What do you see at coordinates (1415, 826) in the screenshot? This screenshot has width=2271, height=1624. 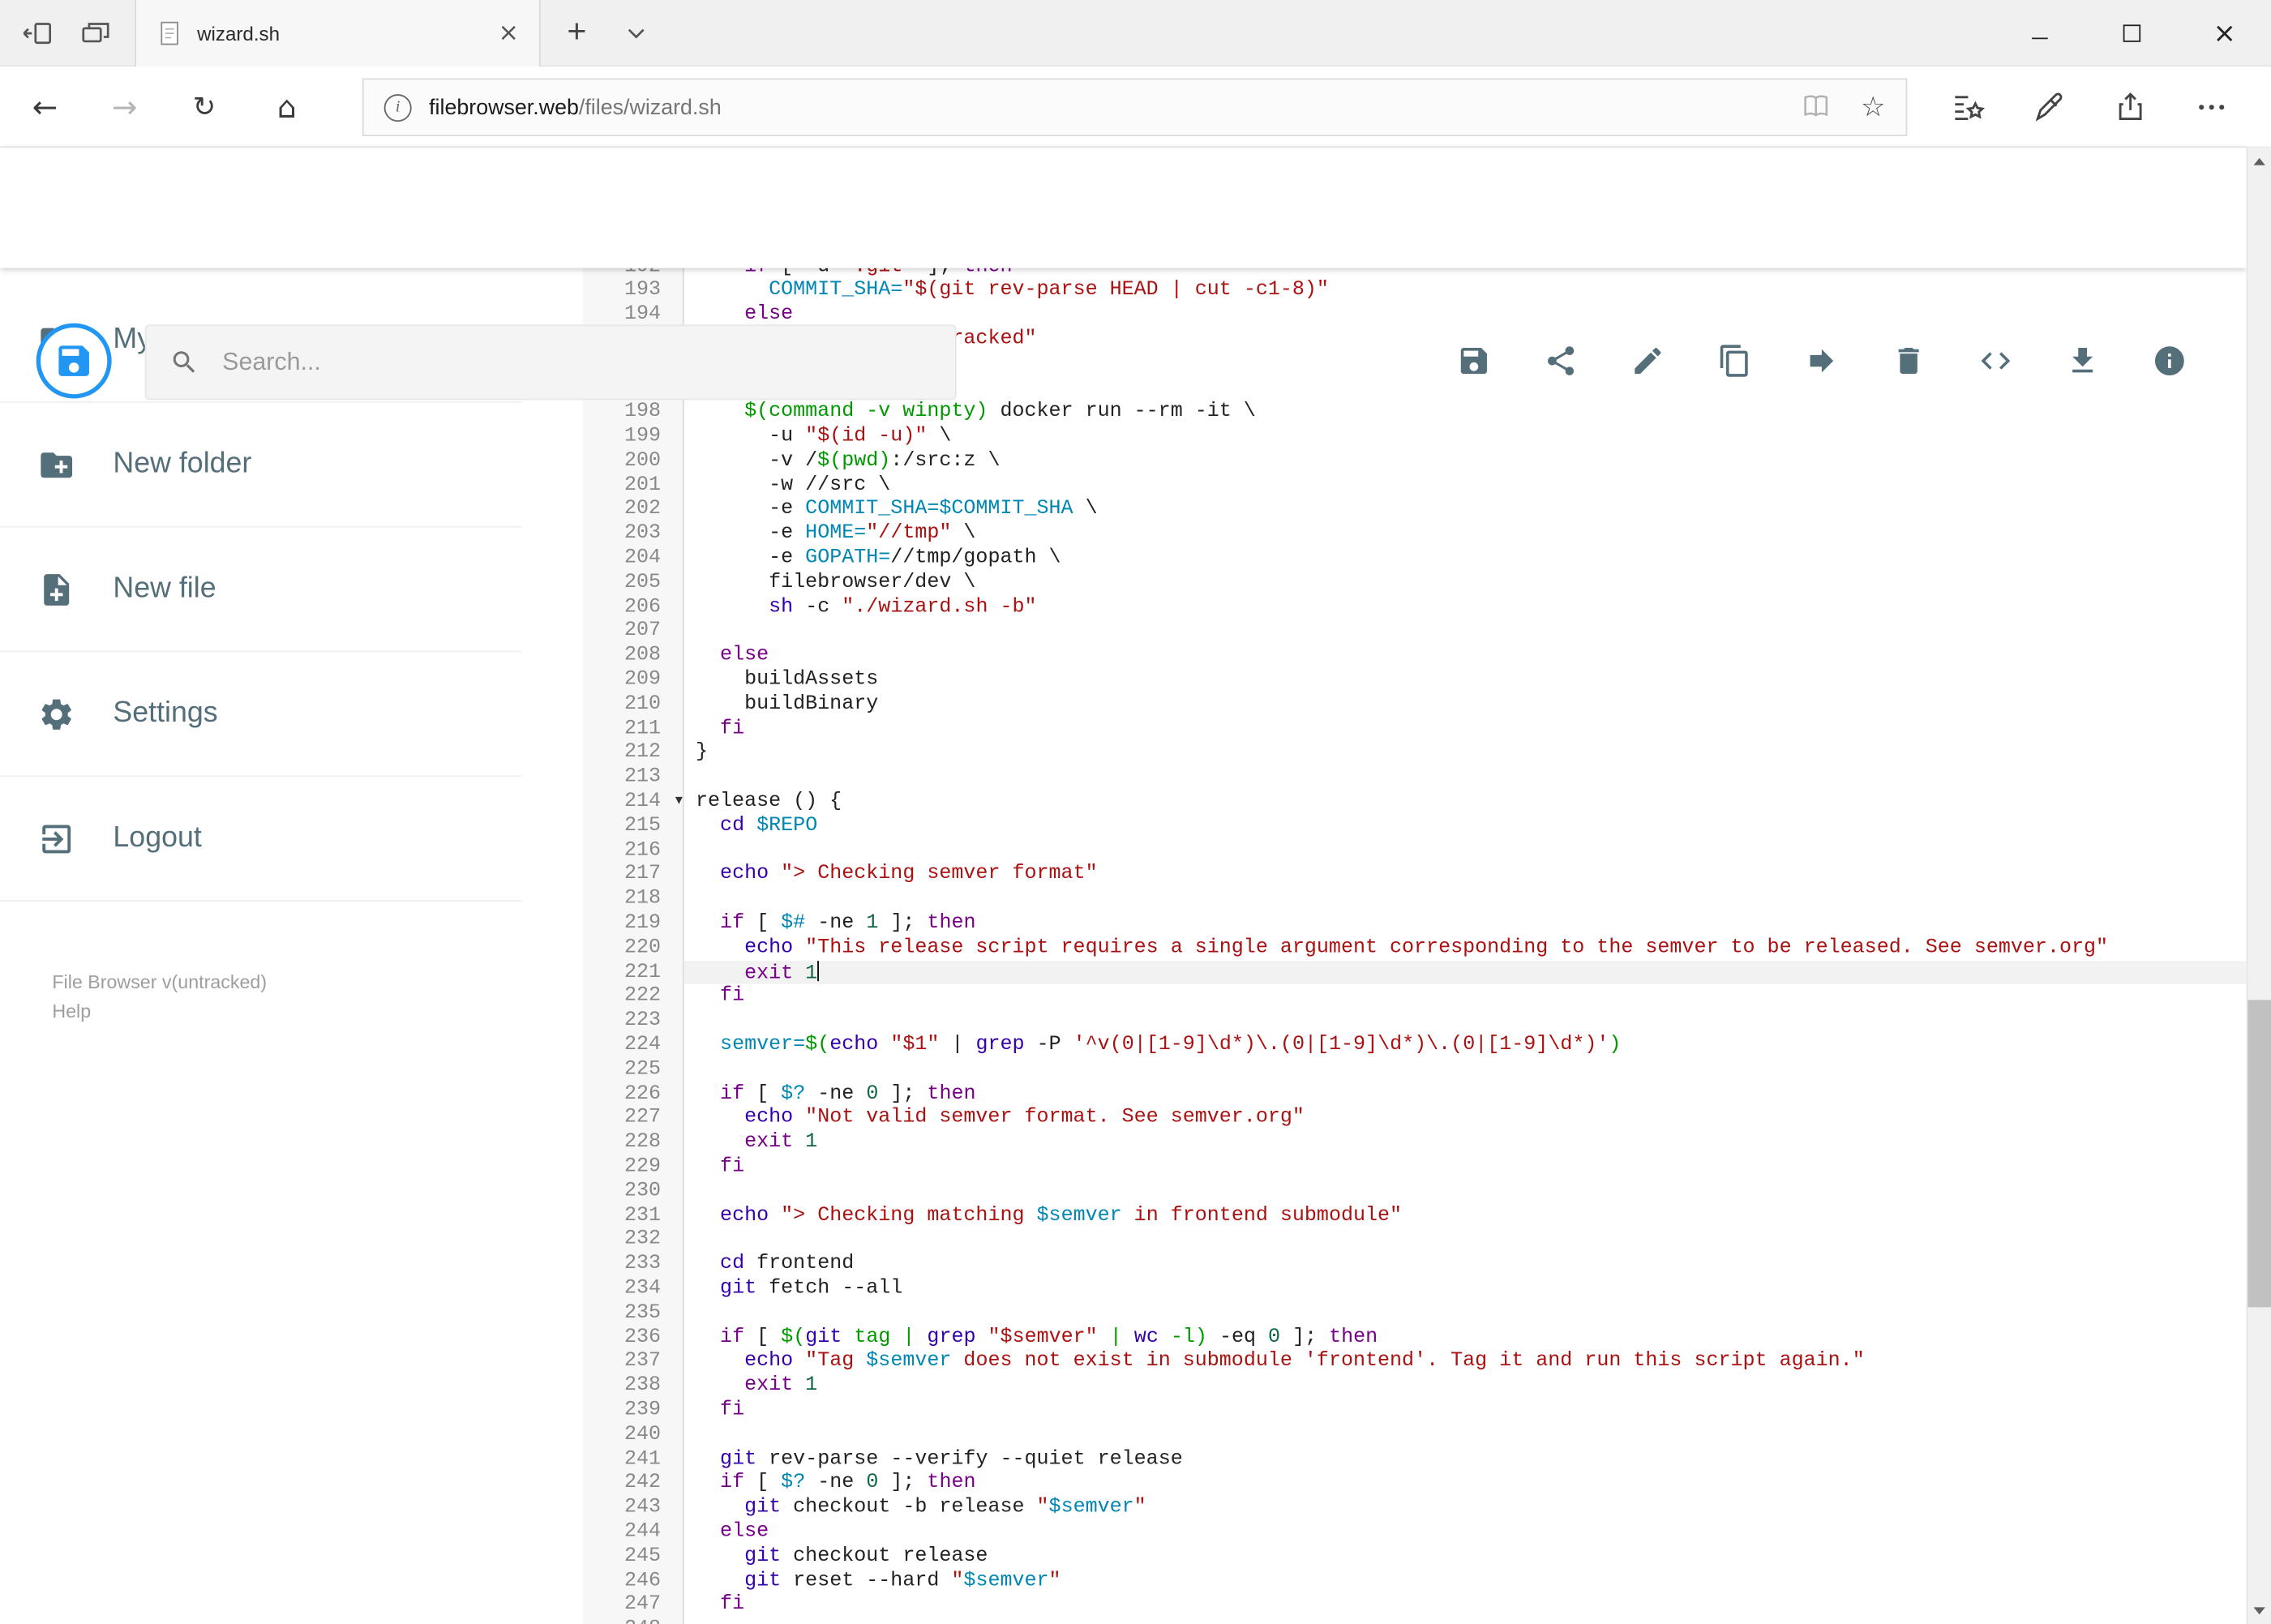 I see `code-line-215: 215 cd $REPO` at bounding box center [1415, 826].